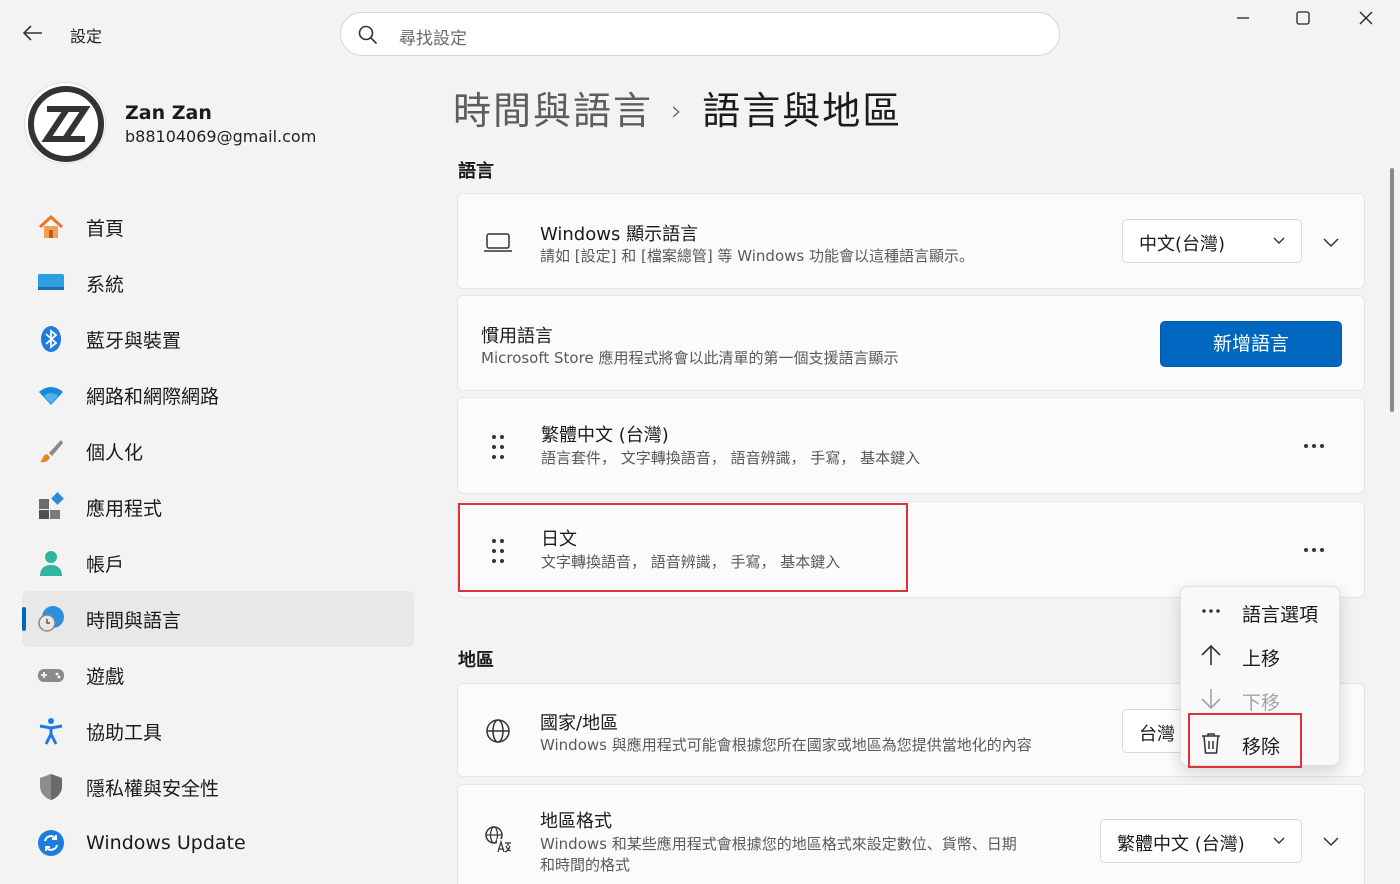 This screenshot has height=884, width=1400. Describe the element at coordinates (1181, 844) in the screenshot. I see `regional-format-value: 繁體中文 (台灣)` at that location.